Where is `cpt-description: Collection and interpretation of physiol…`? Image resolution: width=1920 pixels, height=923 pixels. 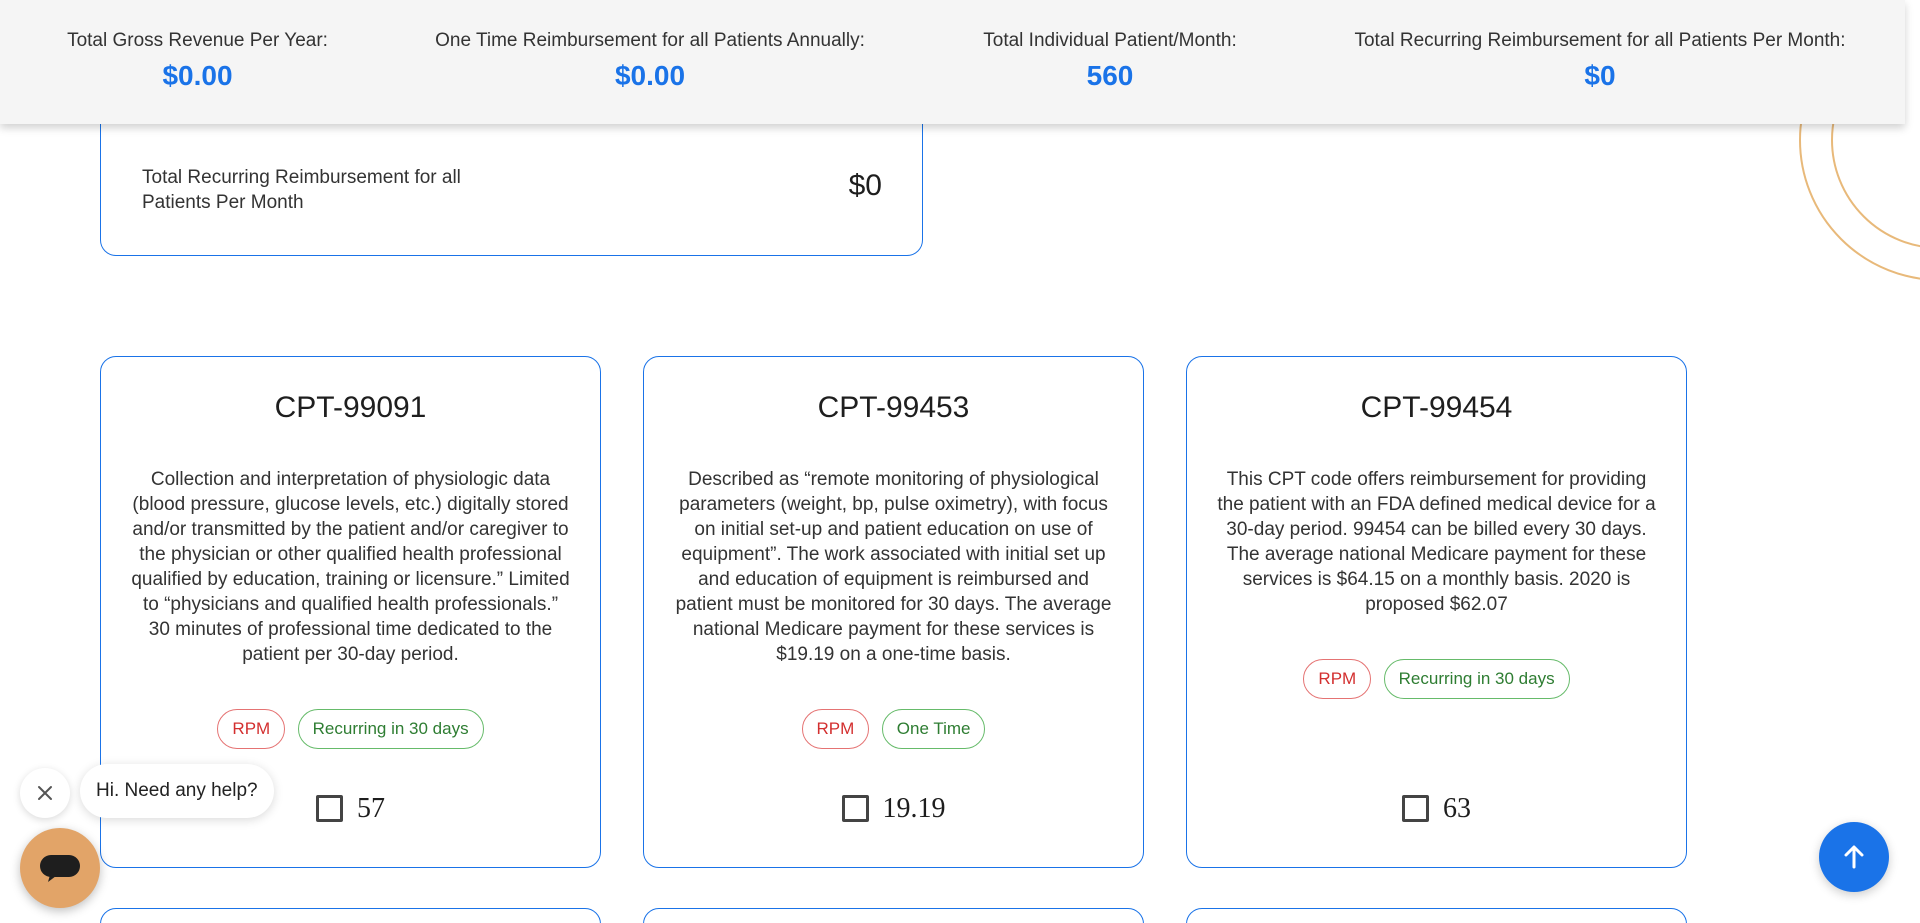
cpt-description: Collection and interpretation of physiol… is located at coordinates (350, 567).